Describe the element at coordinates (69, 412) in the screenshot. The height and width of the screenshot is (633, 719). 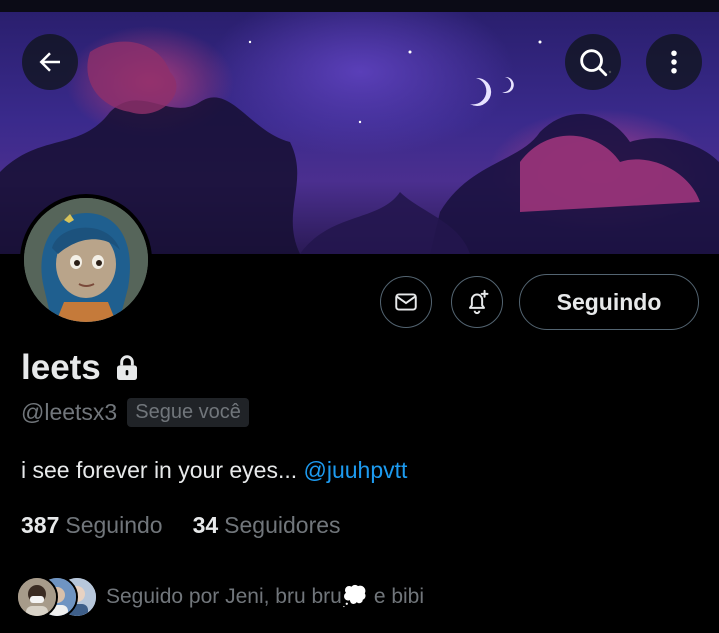
I see `profile-handle: @leetsx3` at that location.